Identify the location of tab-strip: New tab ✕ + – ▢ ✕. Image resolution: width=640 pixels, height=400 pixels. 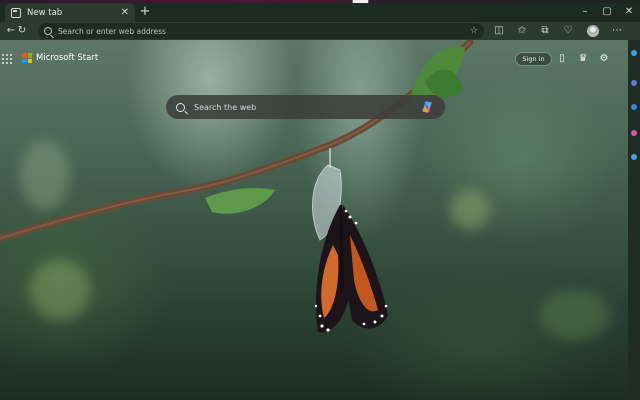
(320, 11).